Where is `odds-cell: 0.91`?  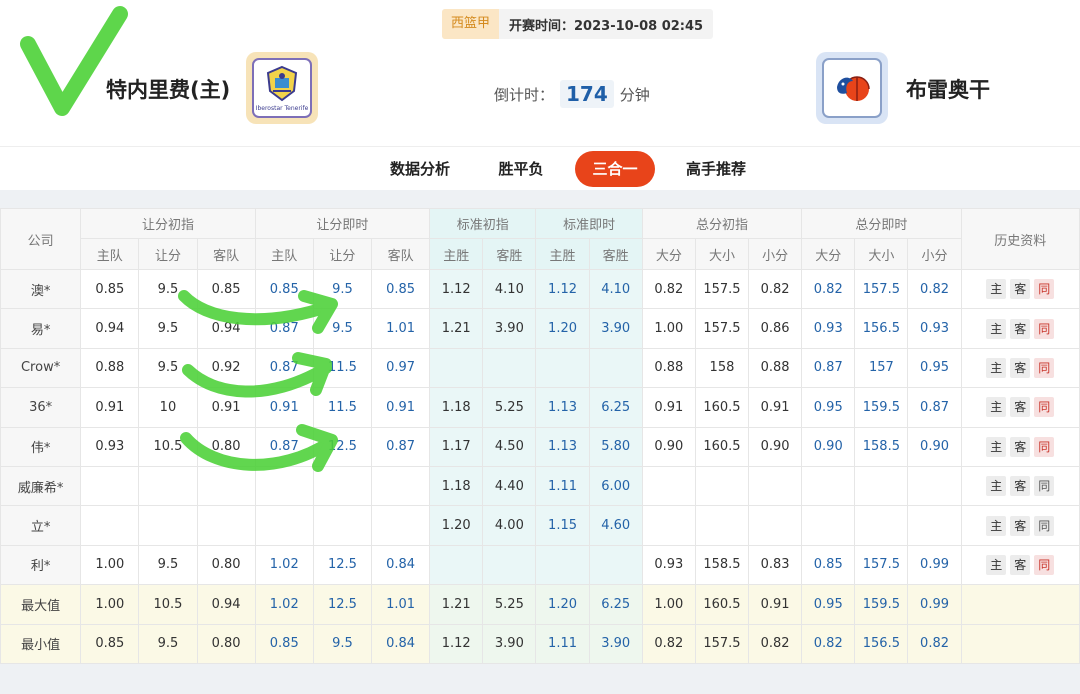 odds-cell: 0.91 is located at coordinates (284, 407).